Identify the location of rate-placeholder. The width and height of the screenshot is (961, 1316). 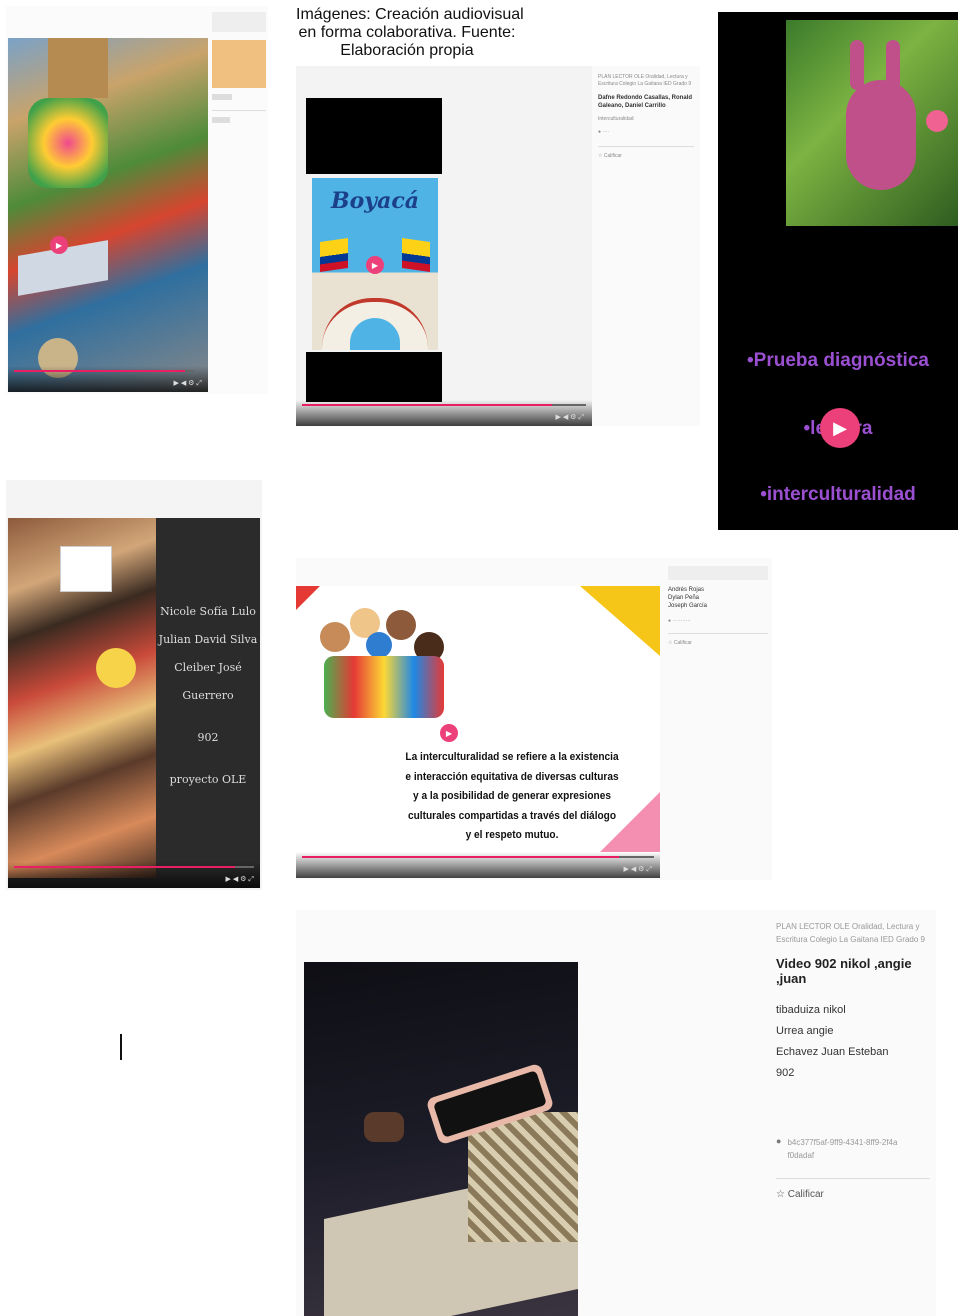
(221, 120).